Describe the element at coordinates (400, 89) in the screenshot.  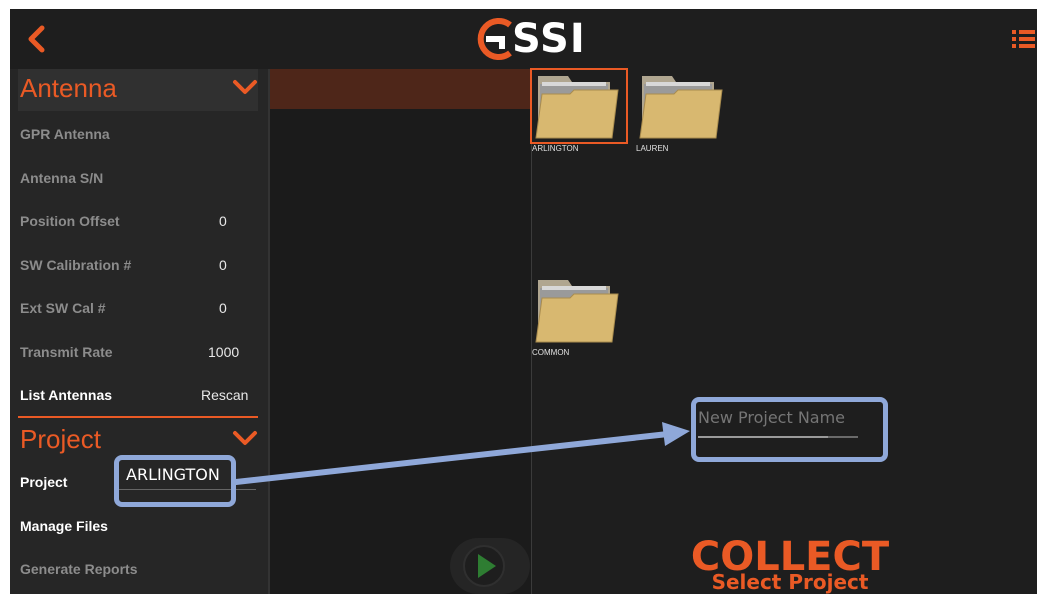
I see `middle-header-bar` at that location.